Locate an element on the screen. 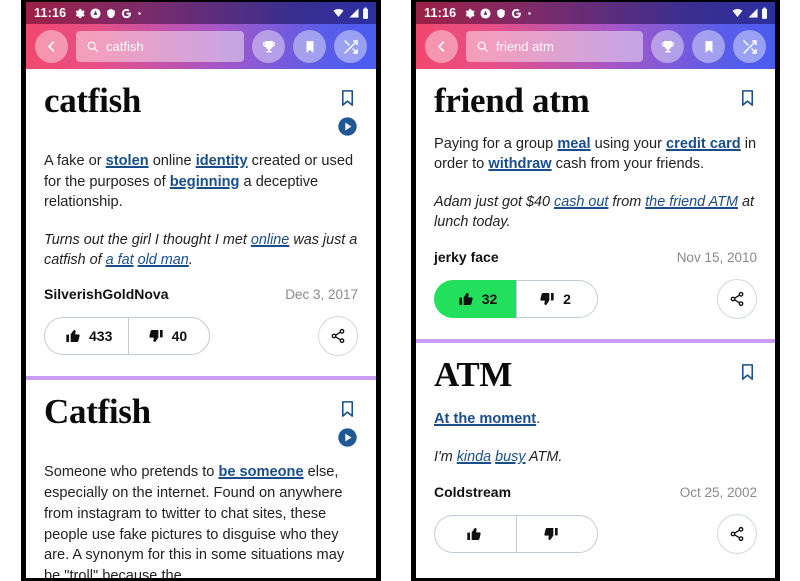 Image resolution: width=800 pixels, height=581 pixels. upvote-button: 32 is located at coordinates (475, 298).